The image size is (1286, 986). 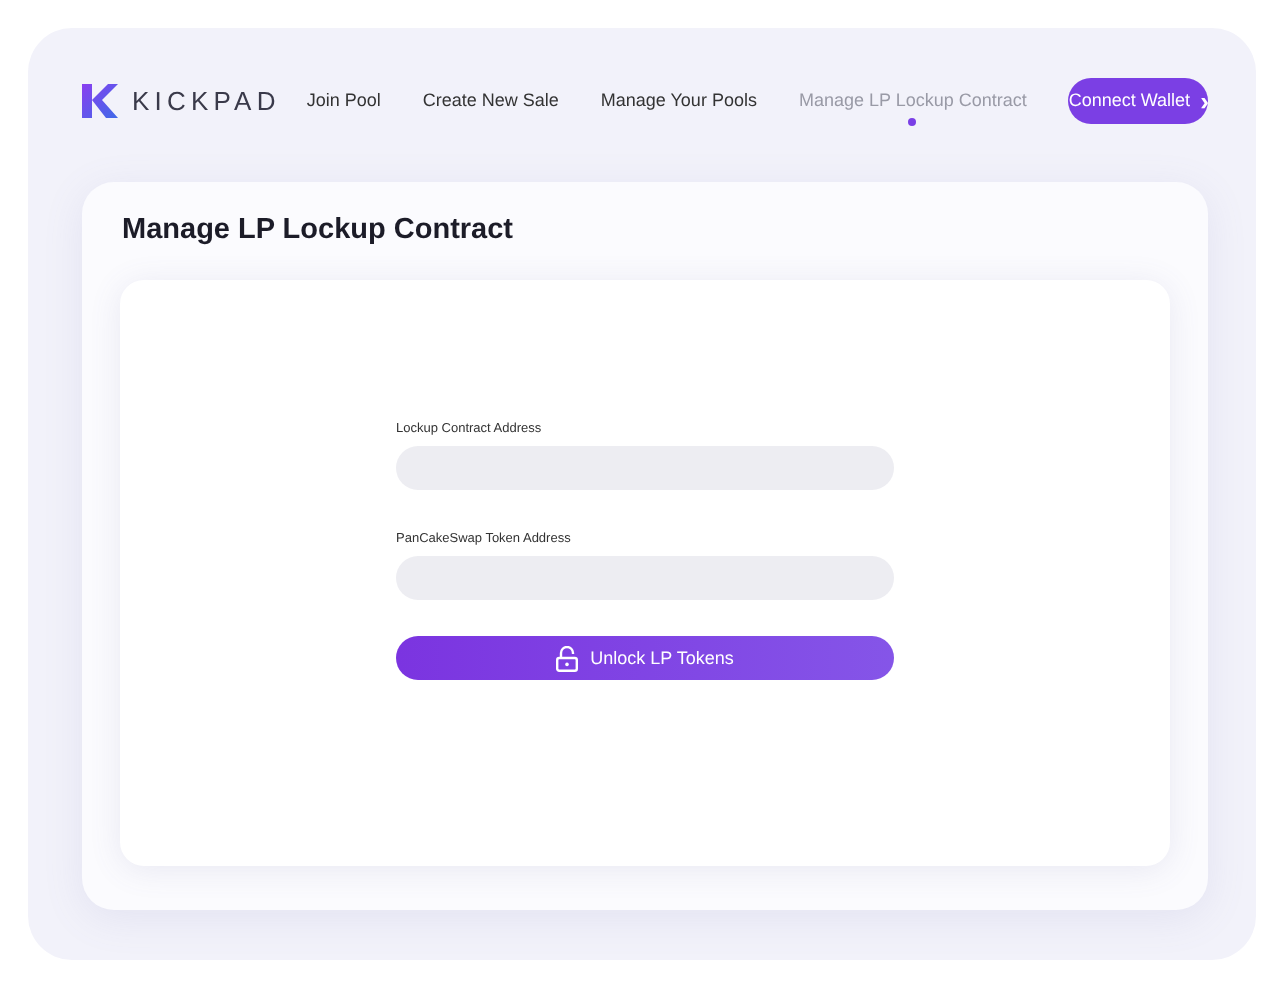 I want to click on unlock-icon, so click(x=567, y=658).